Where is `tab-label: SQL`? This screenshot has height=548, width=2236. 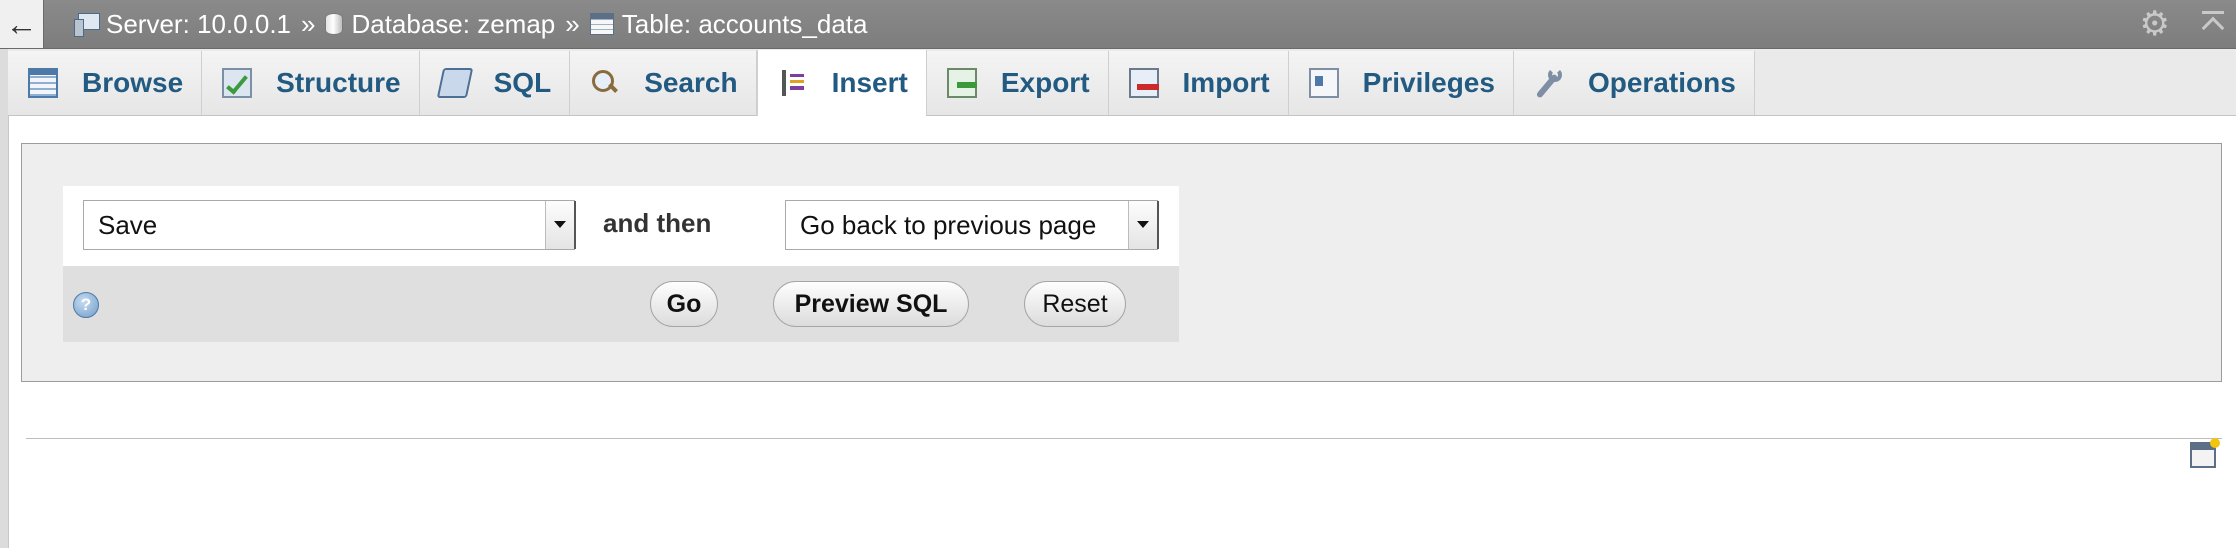 tab-label: SQL is located at coordinates (522, 82).